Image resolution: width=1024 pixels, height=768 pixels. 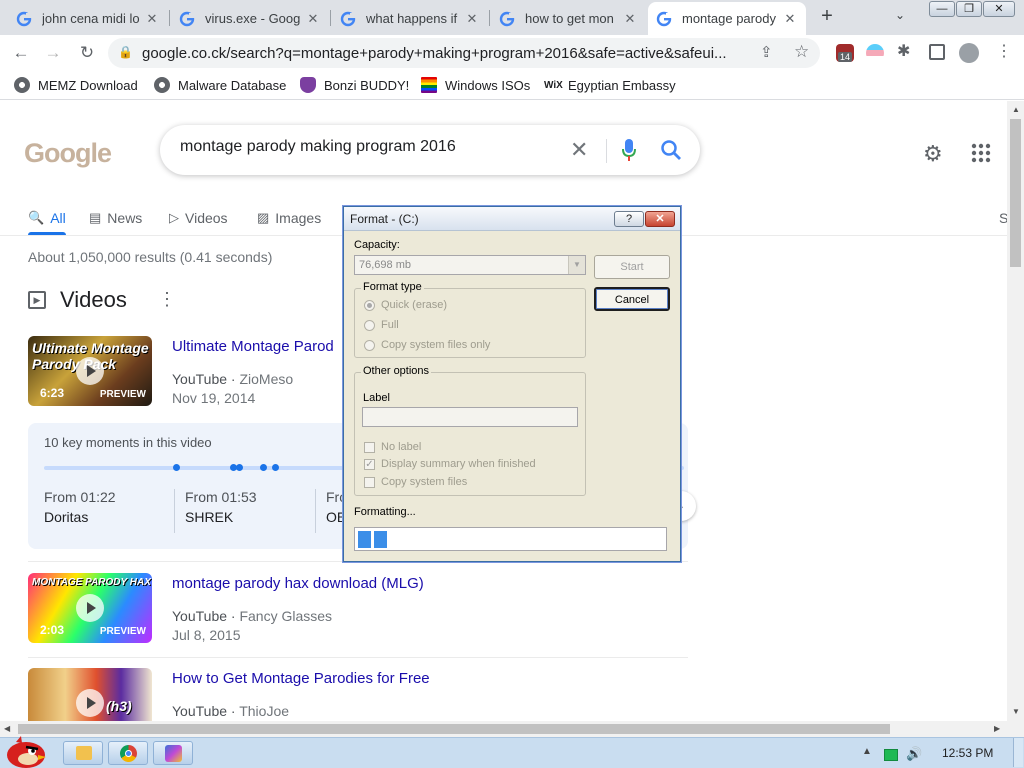 What do you see at coordinates (369, 447) in the screenshot?
I see `no-label-checkbox` at bounding box center [369, 447].